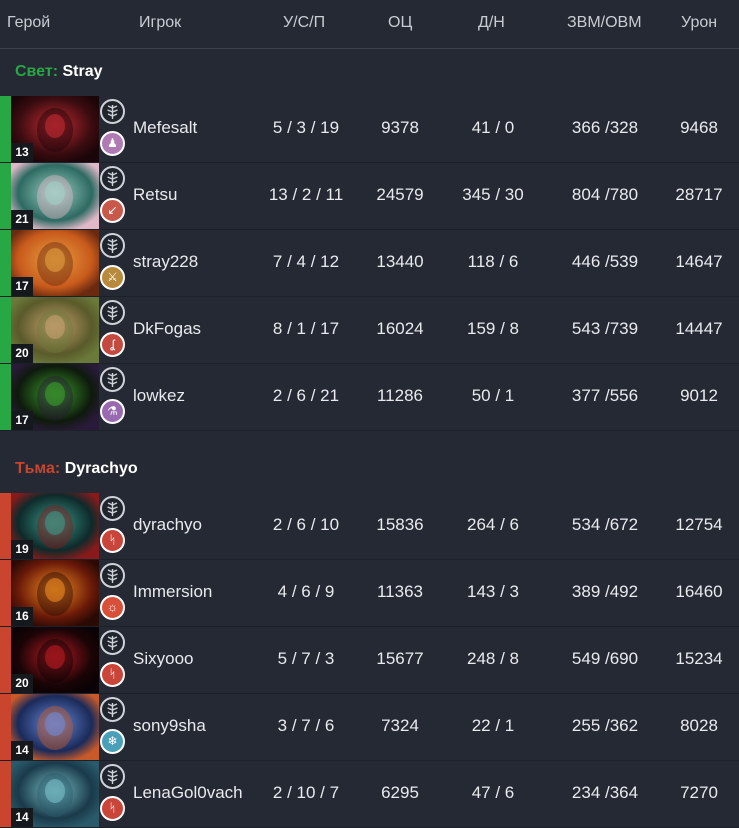 The image size is (739, 828). What do you see at coordinates (306, 524) in the screenshot?
I see `kda-value: 2 / 6 / 10` at bounding box center [306, 524].